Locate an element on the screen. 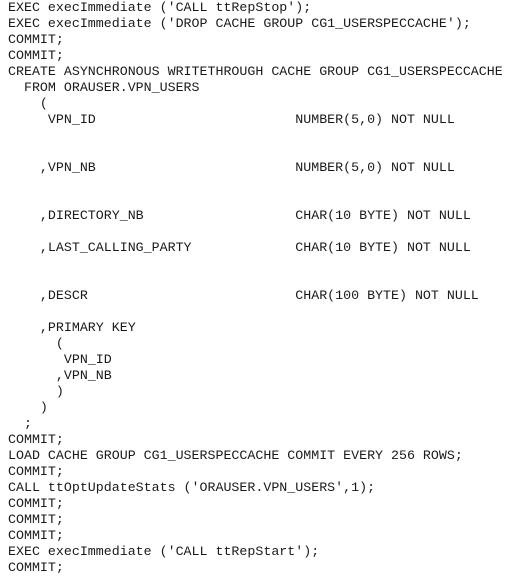 This screenshot has height=577, width=508. code-line-from-table: FROM ORAUSER.VPN_USERS is located at coordinates (104, 87).